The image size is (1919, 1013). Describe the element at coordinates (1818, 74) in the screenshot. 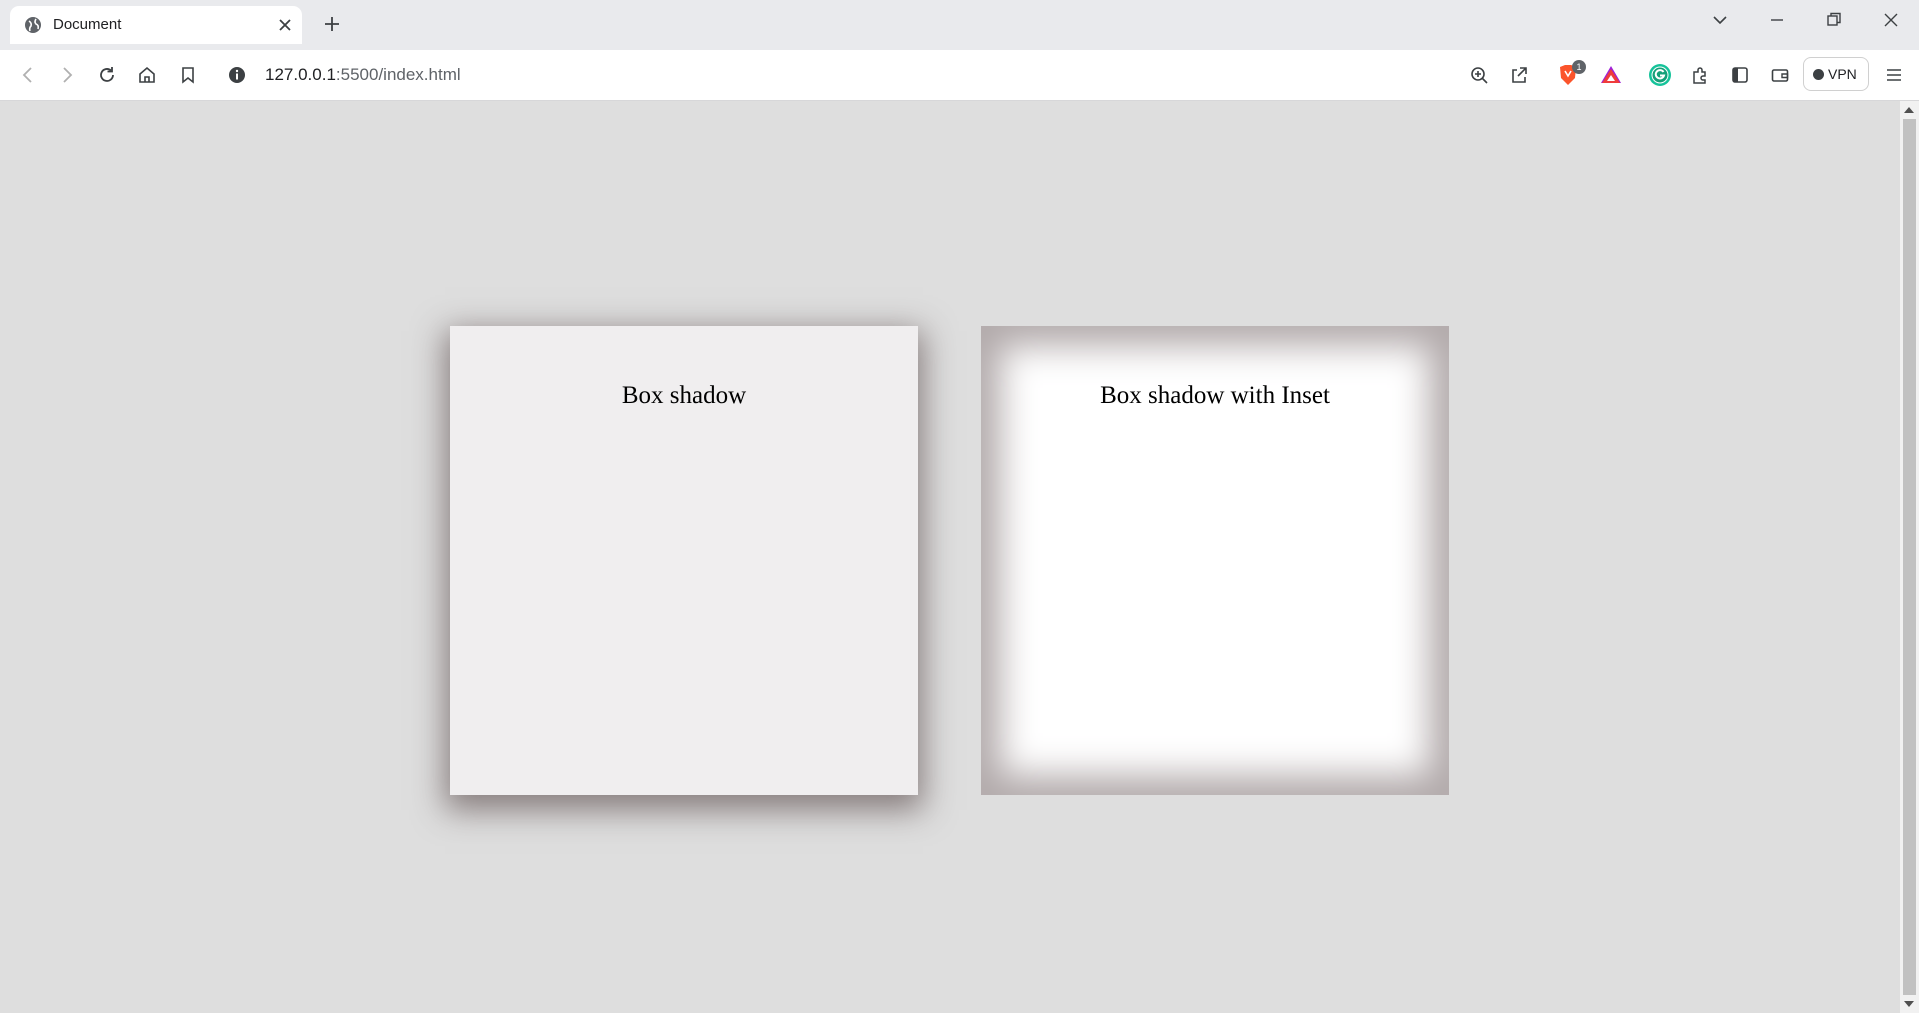

I see `vpn-status-icon` at that location.